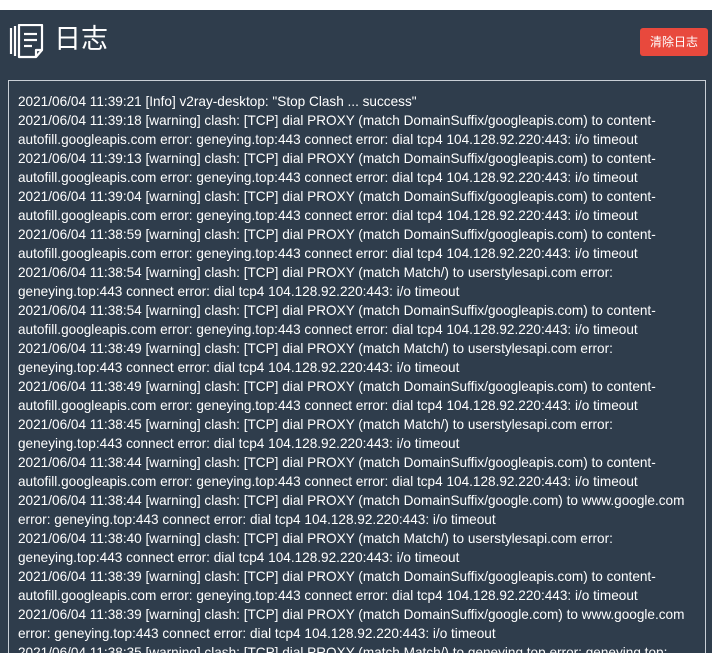 The height and width of the screenshot is (653, 712). What do you see at coordinates (674, 42) in the screenshot?
I see `clear-log-button: 清除日志` at bounding box center [674, 42].